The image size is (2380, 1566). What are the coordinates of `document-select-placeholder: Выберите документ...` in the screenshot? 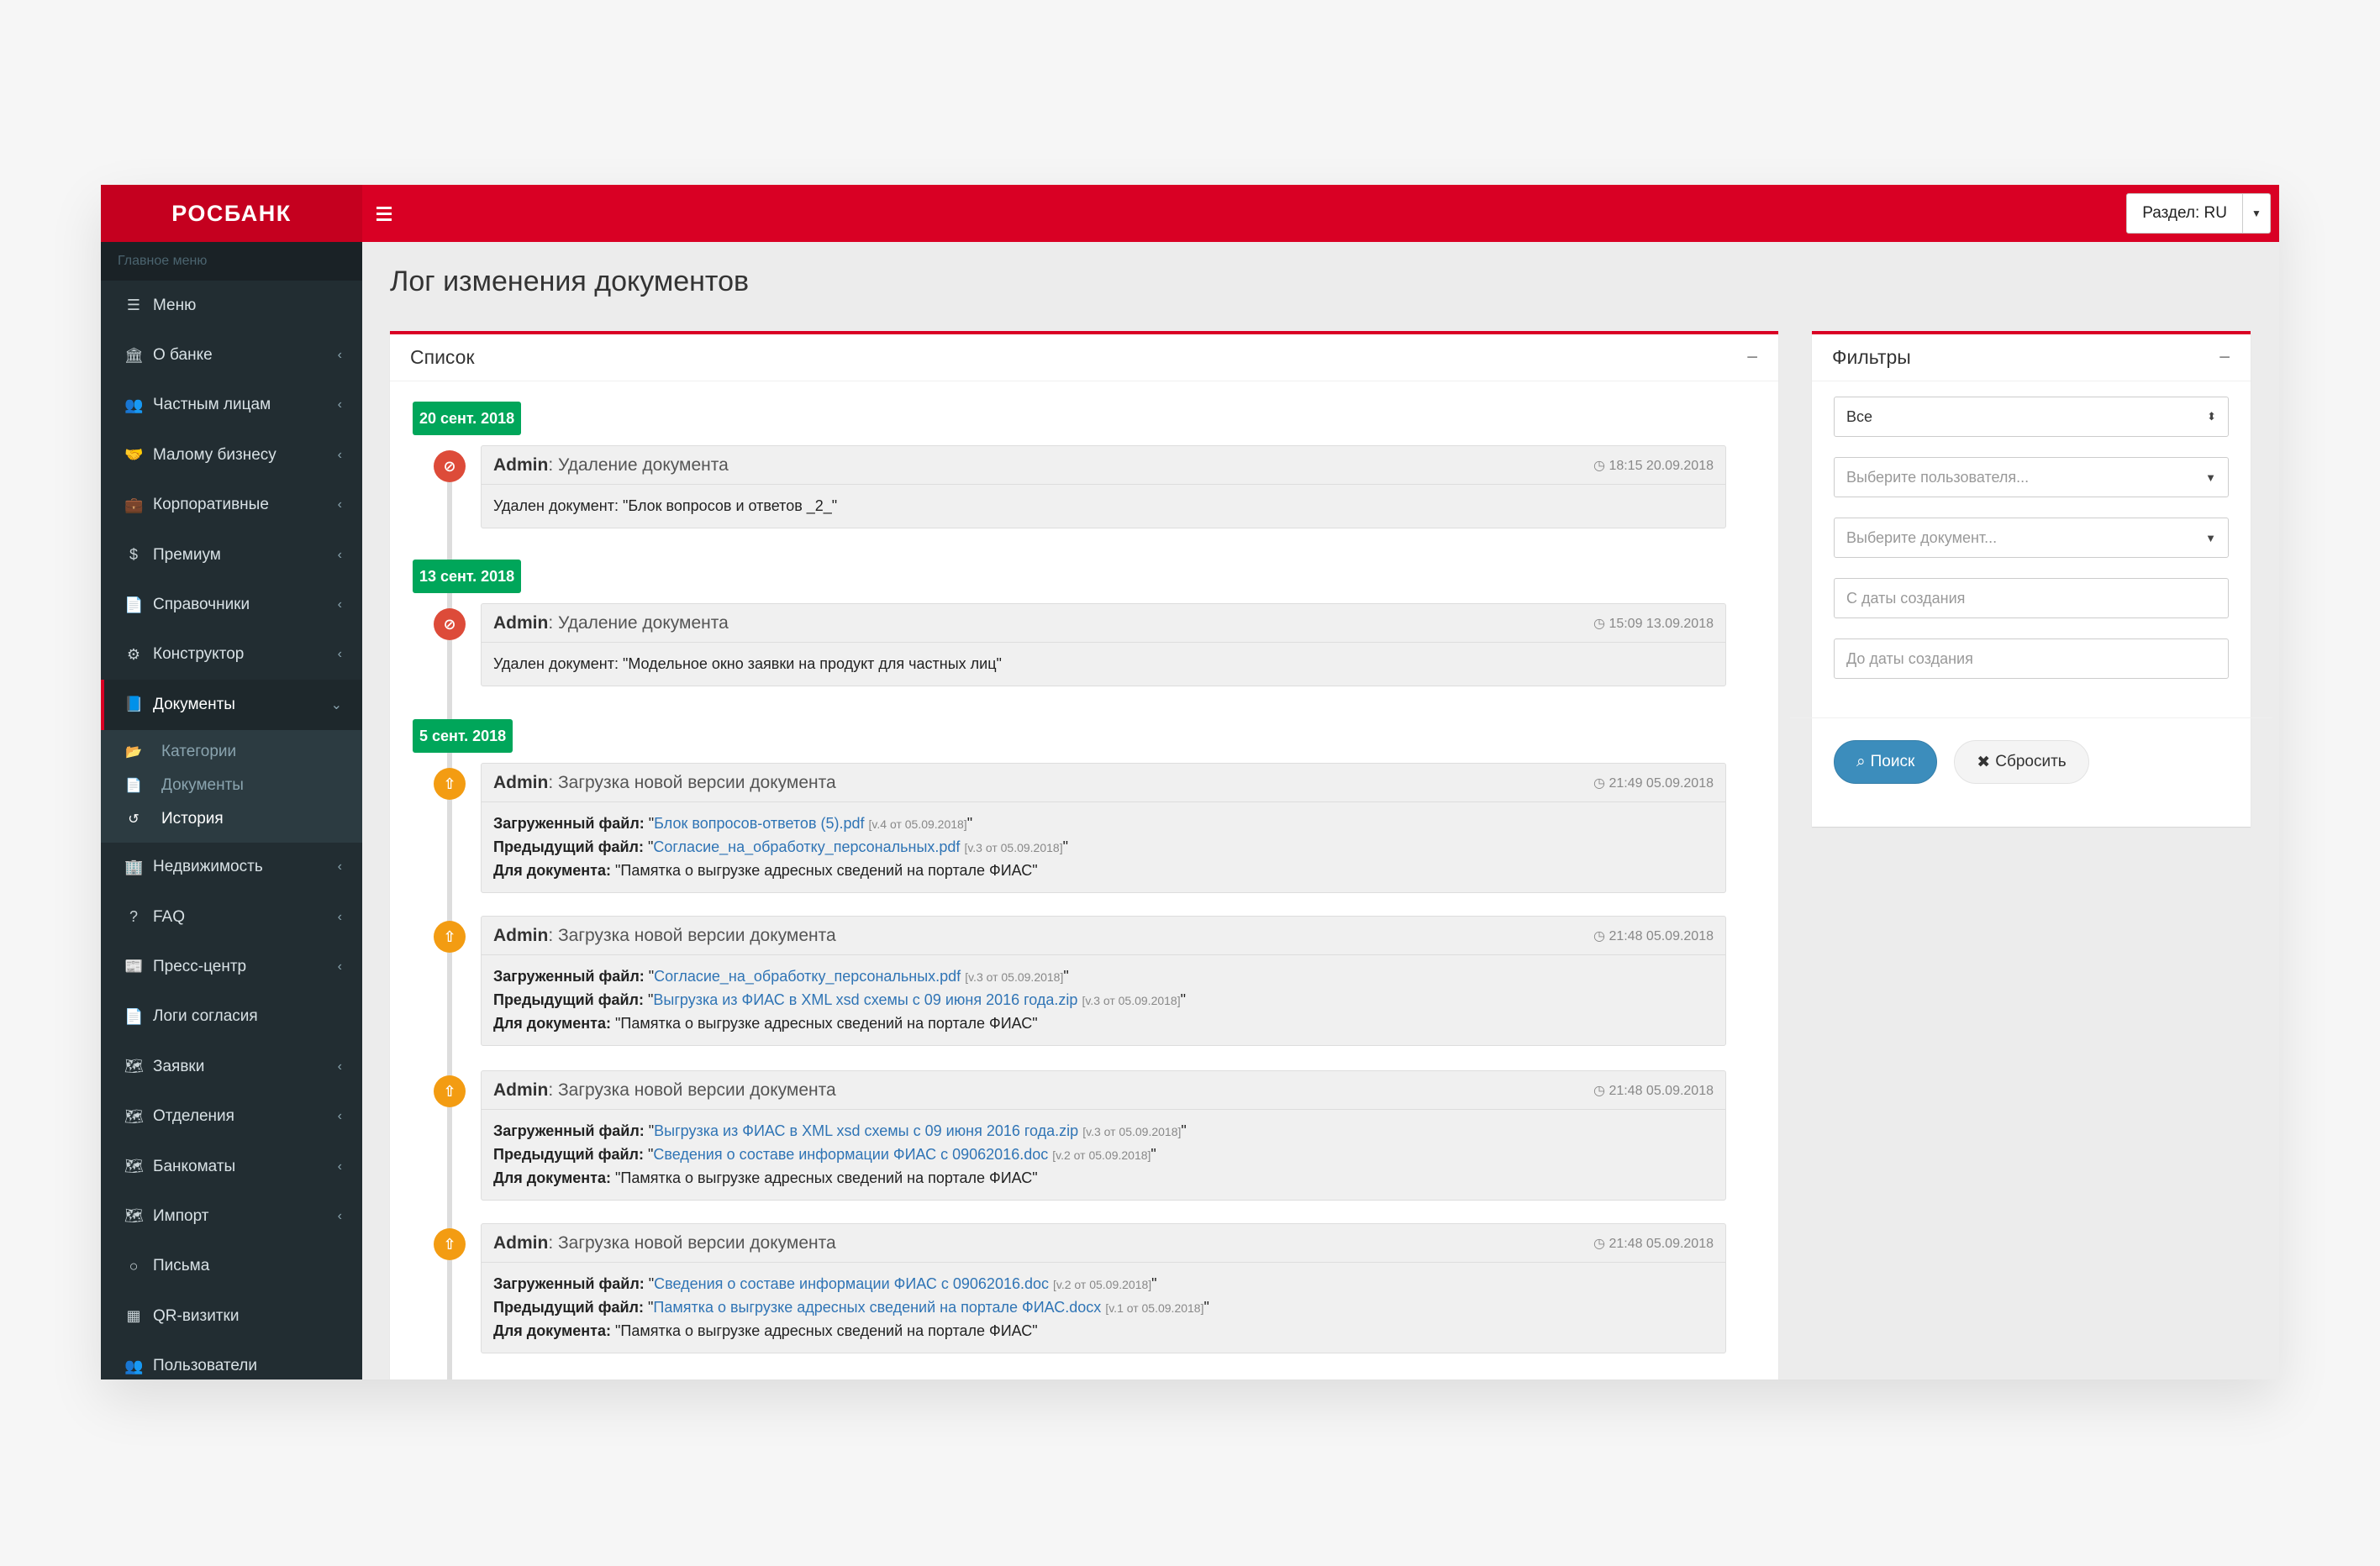 It's located at (1922, 537).